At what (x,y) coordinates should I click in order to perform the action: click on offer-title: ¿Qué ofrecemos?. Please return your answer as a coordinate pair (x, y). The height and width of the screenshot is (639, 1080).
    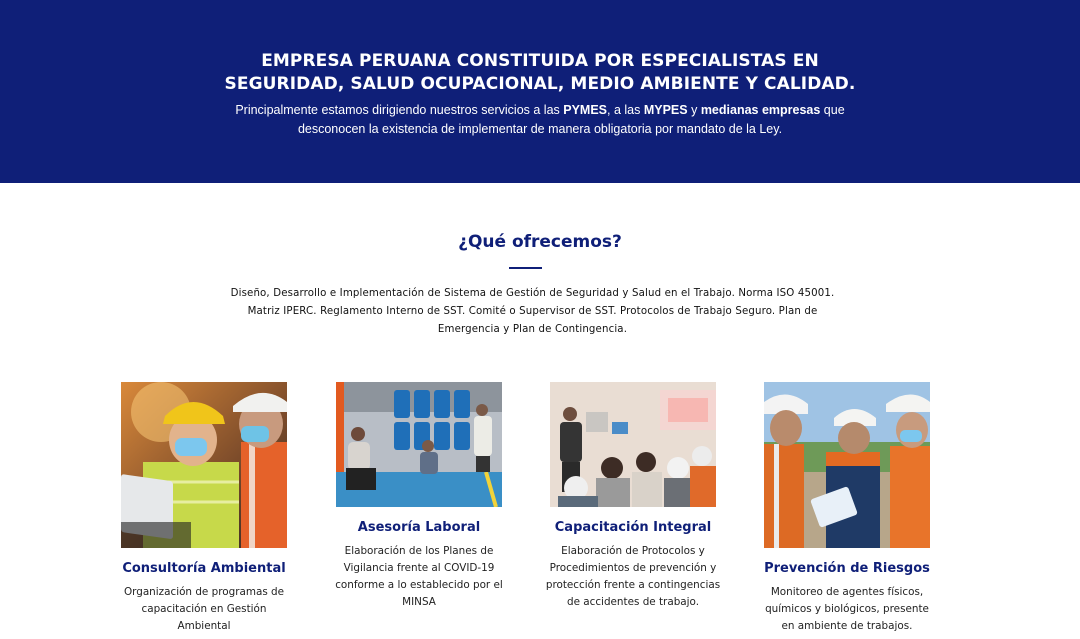
    Looking at the image, I should click on (540, 242).